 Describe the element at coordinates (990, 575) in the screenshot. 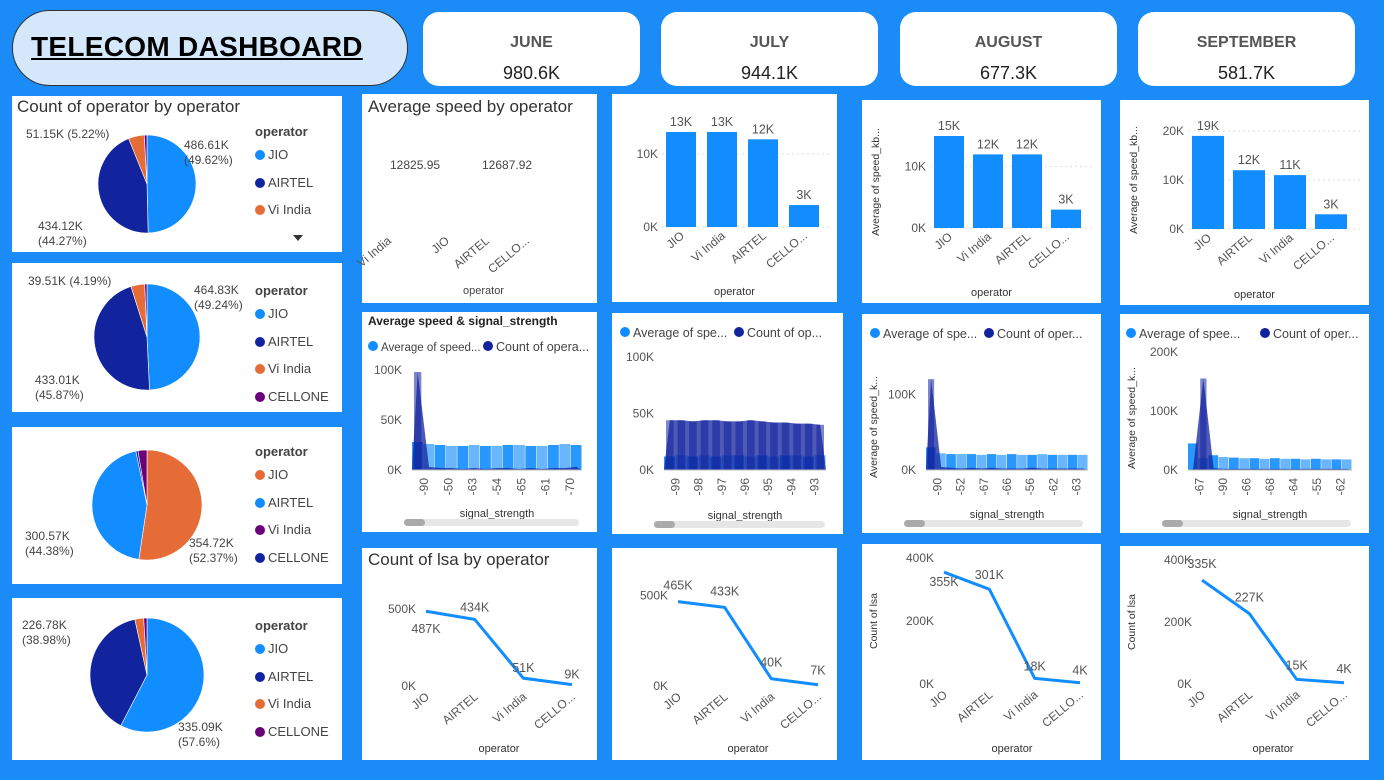

I see `data-label: 301K` at that location.